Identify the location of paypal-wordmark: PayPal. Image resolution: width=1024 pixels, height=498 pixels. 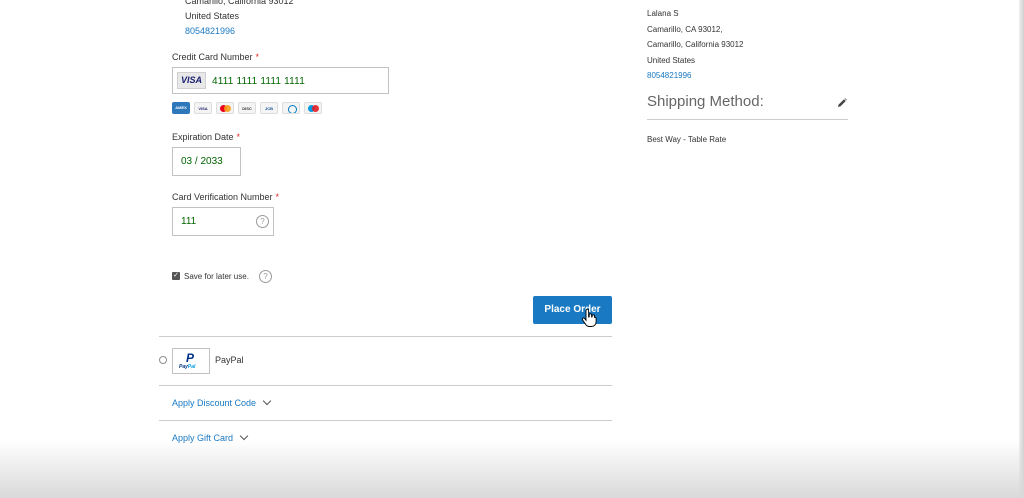
(187, 367).